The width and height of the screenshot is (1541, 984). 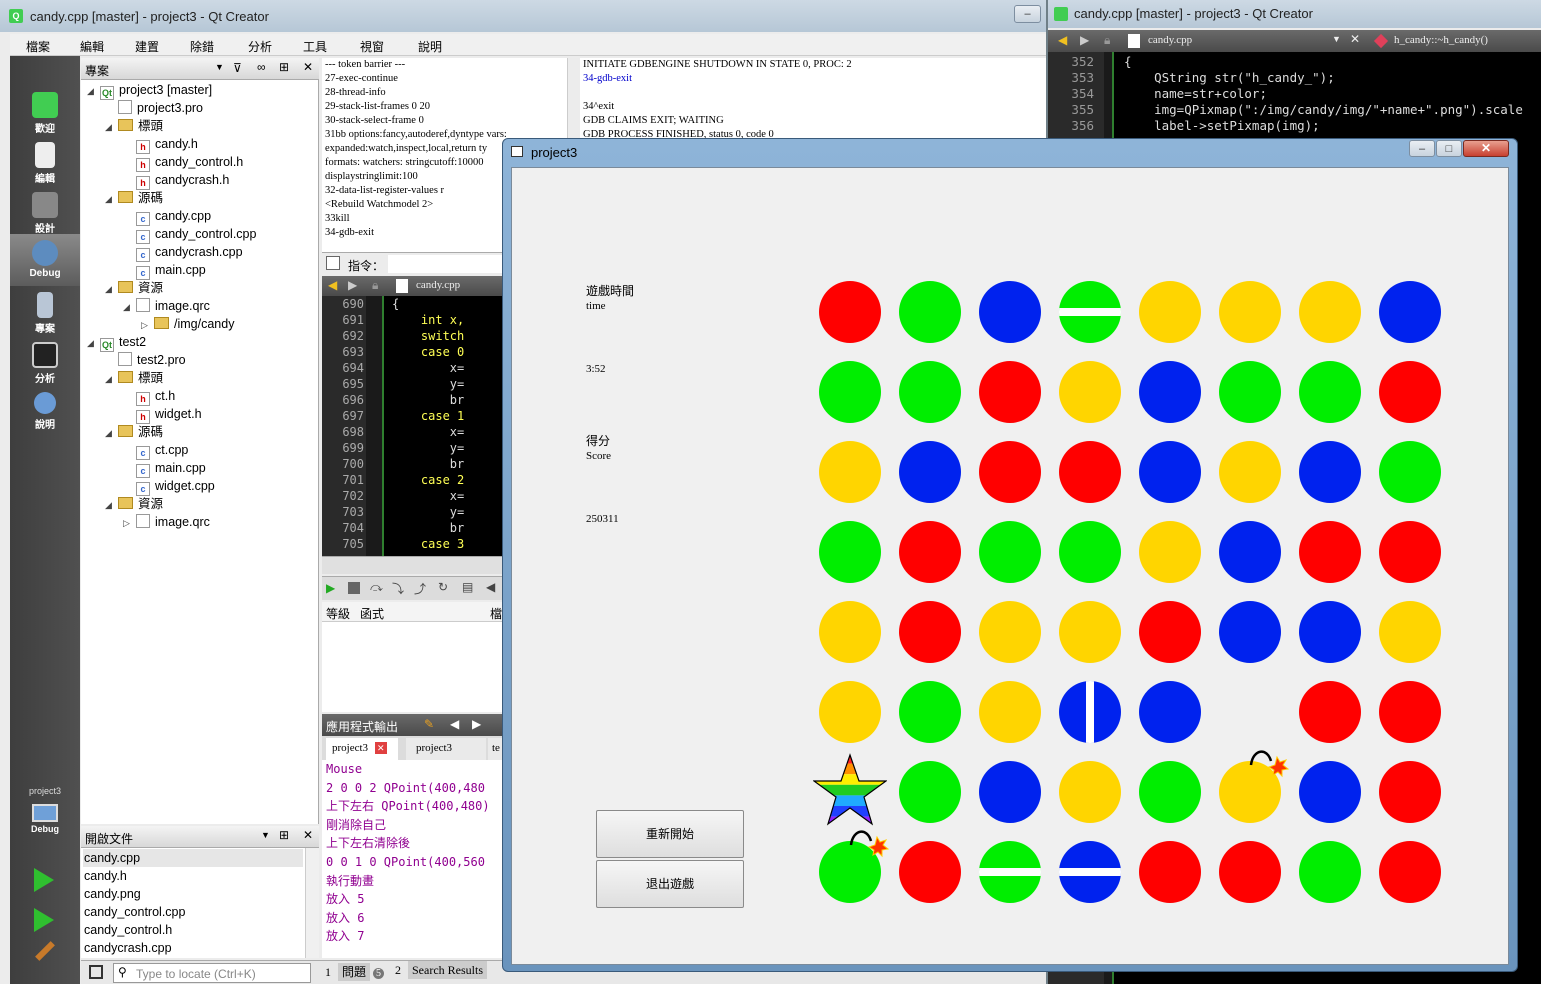 I want to click on menu-help: 說明, so click(x=430, y=46).